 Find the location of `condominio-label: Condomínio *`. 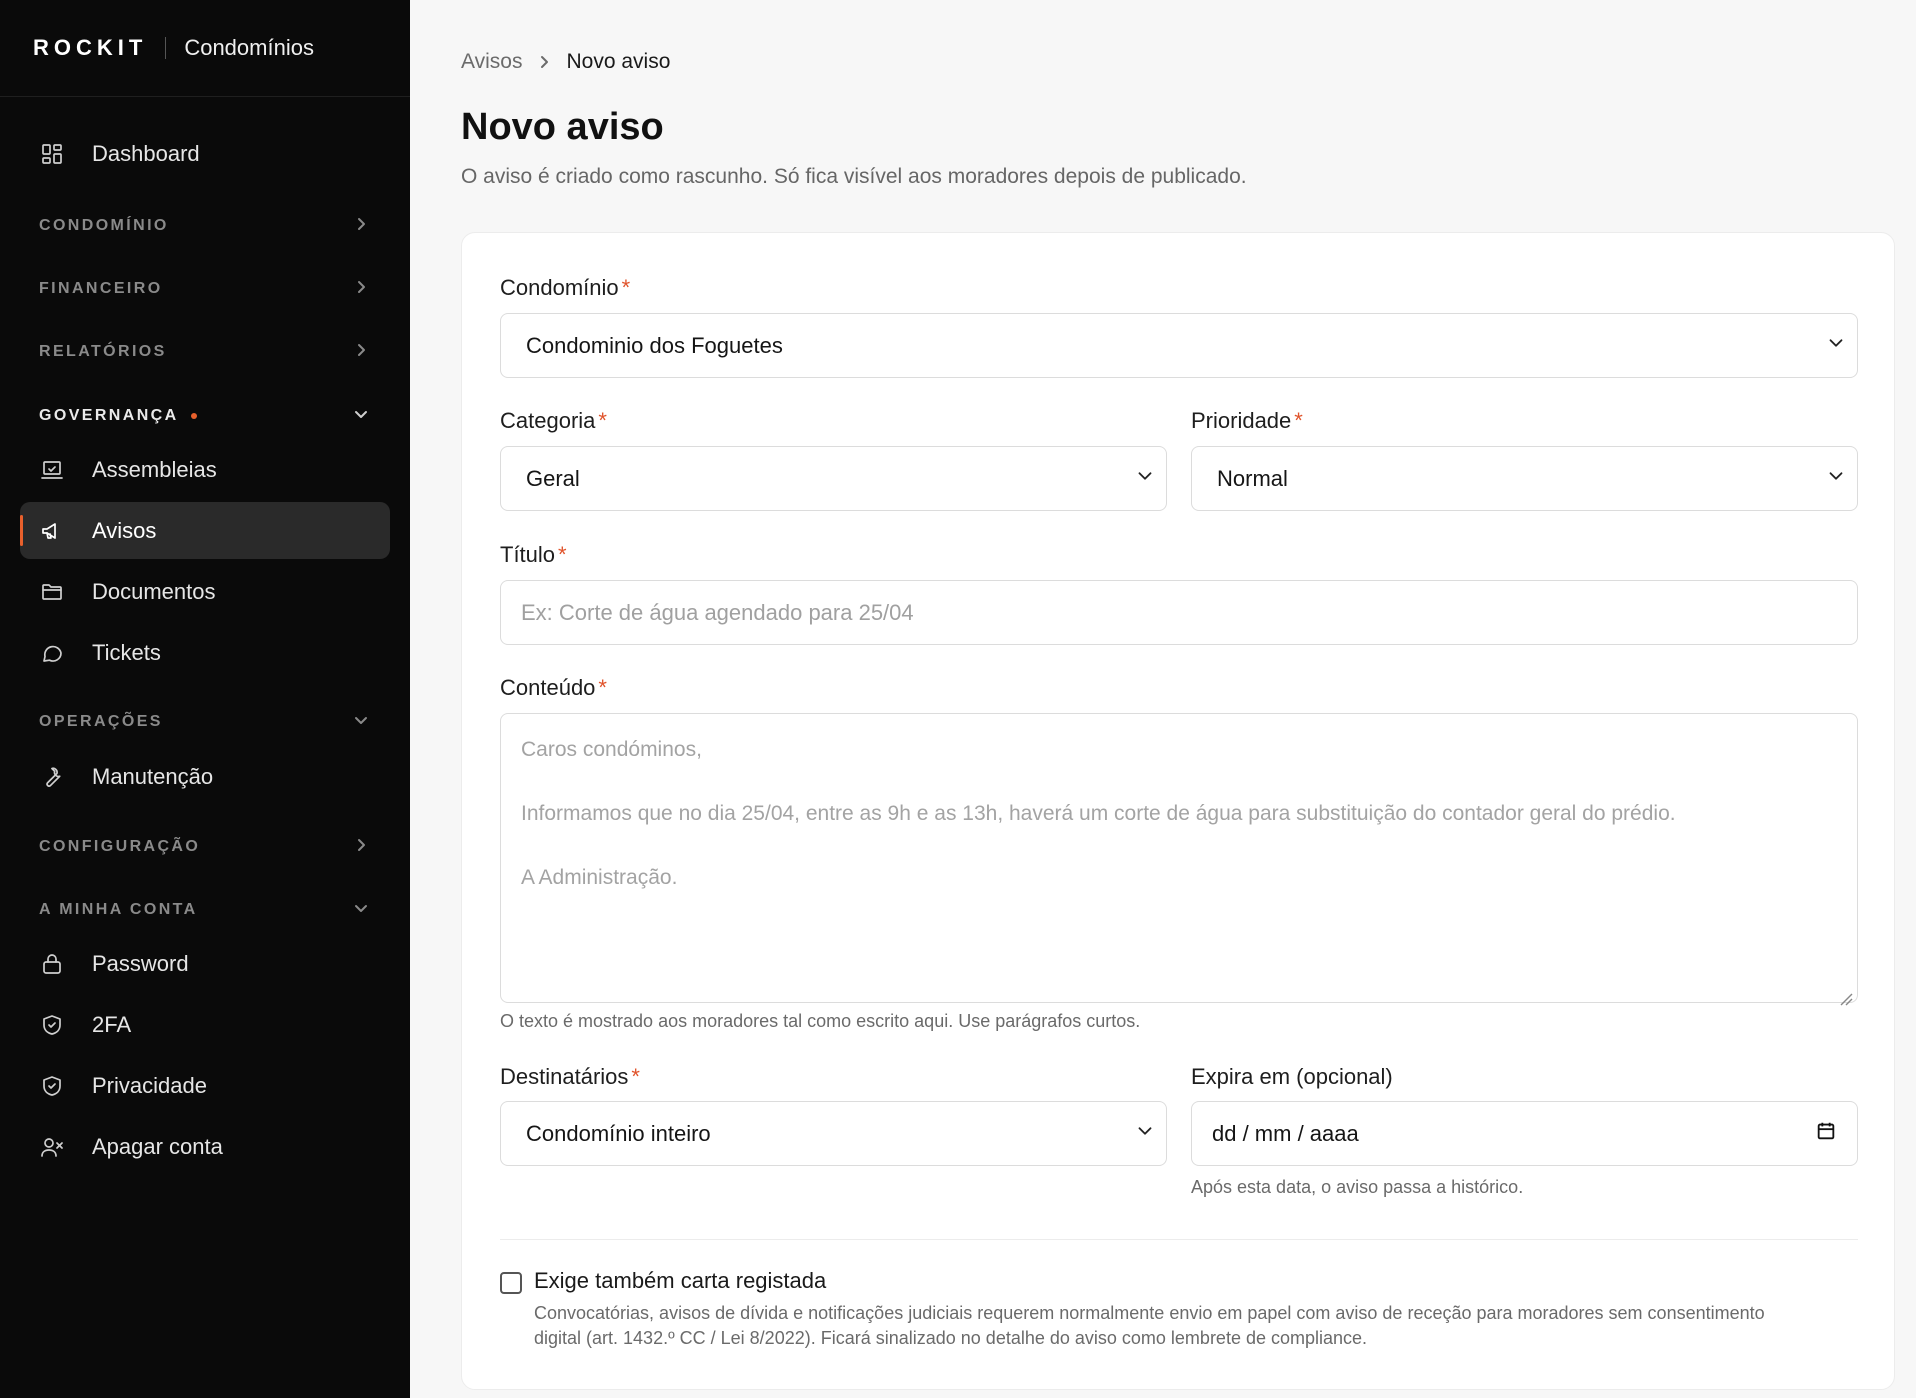

condominio-label: Condomínio * is located at coordinates (565, 287).